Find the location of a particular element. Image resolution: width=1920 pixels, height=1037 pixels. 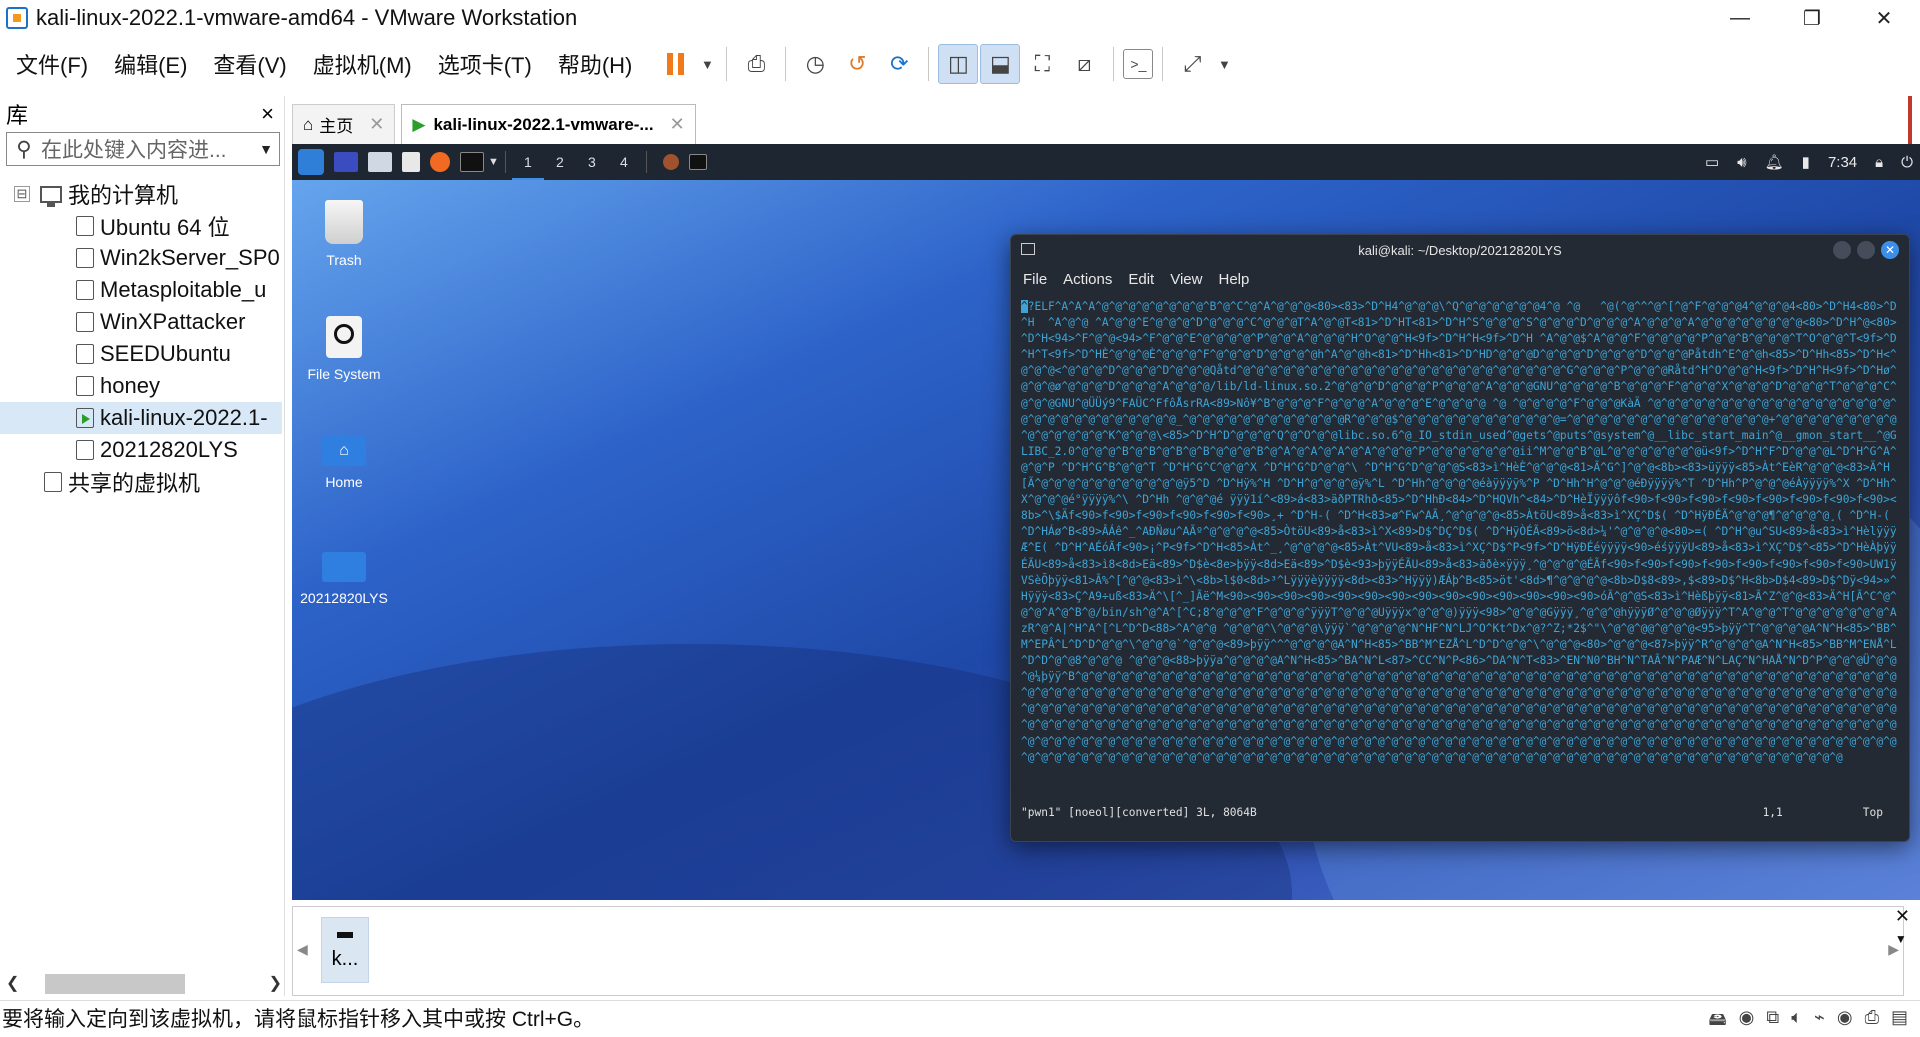

tree-vm-label: Ubuntu 64 位 is located at coordinates (165, 227).